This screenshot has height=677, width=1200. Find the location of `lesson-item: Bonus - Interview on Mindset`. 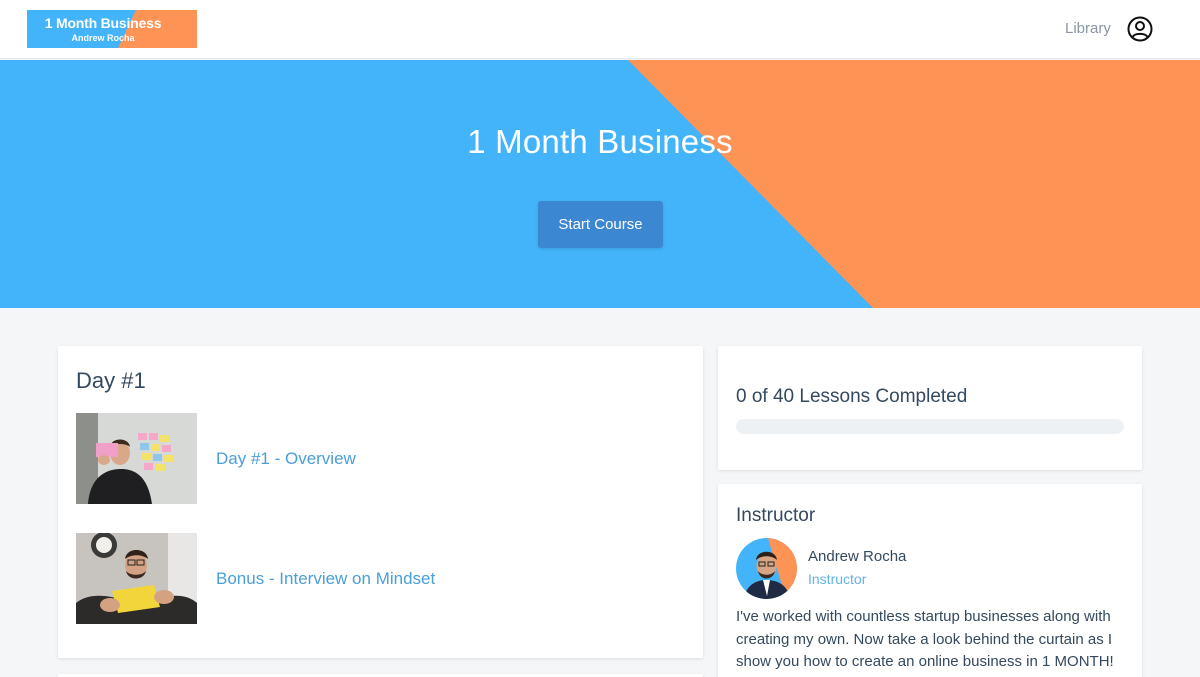

lesson-item: Bonus - Interview on Mindset is located at coordinates (376, 579).